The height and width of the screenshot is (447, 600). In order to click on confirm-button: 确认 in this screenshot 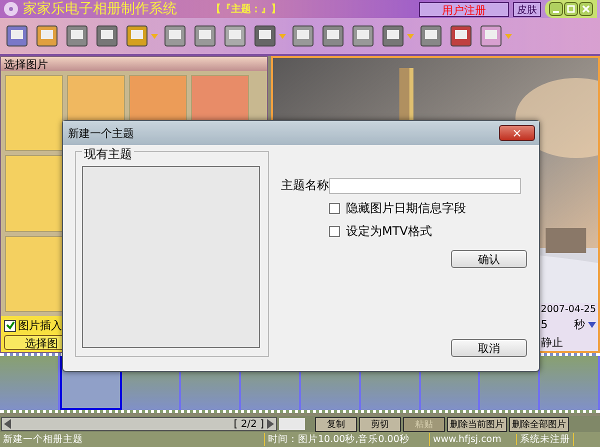, I will do `click(489, 259)`.